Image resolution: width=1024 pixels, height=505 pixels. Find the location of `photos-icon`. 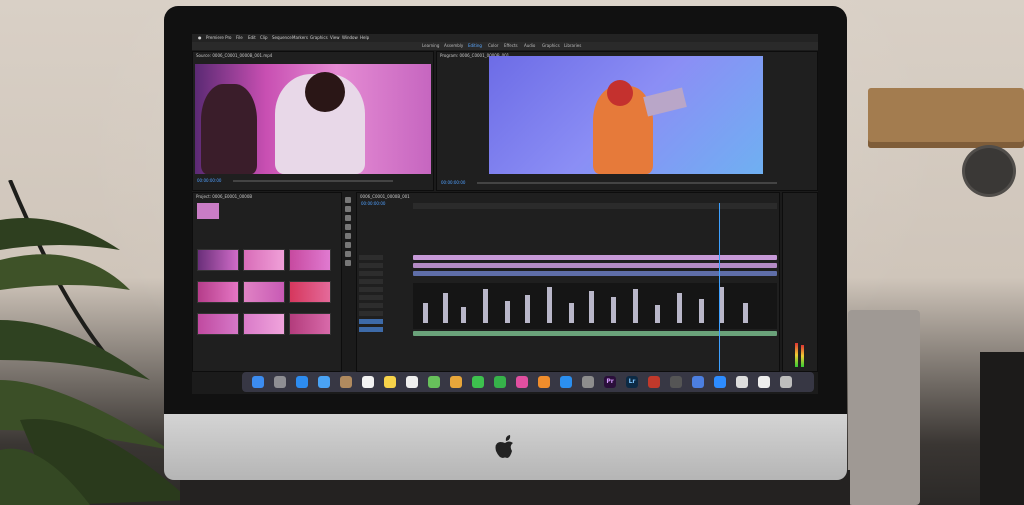

photos-icon is located at coordinates (456, 382).